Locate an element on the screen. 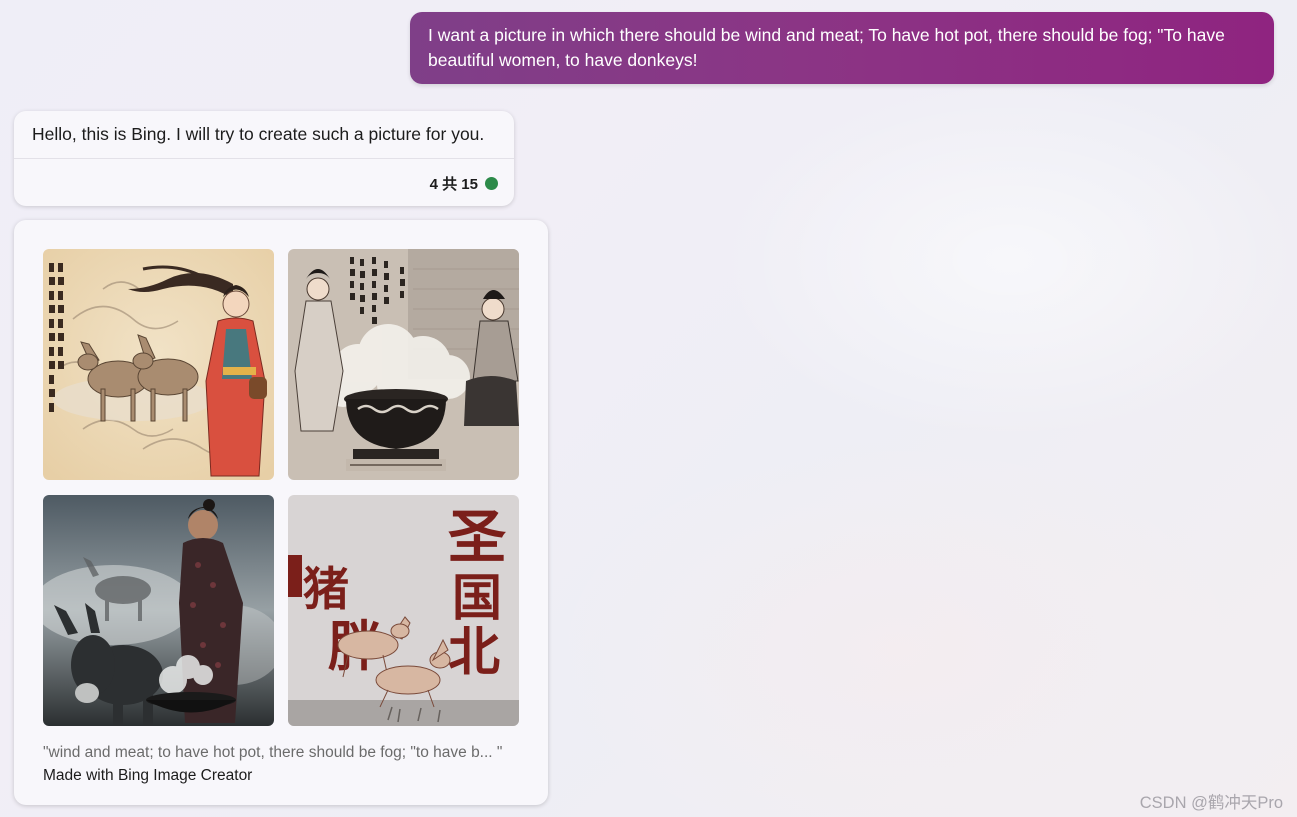  image-creator-credit: Made with Bing Image Creator is located at coordinates (148, 775).